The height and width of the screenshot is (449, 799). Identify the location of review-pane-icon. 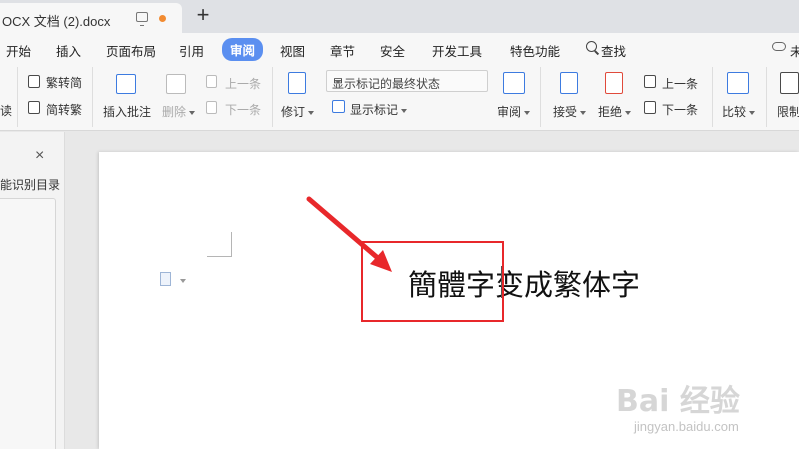
(514, 83).